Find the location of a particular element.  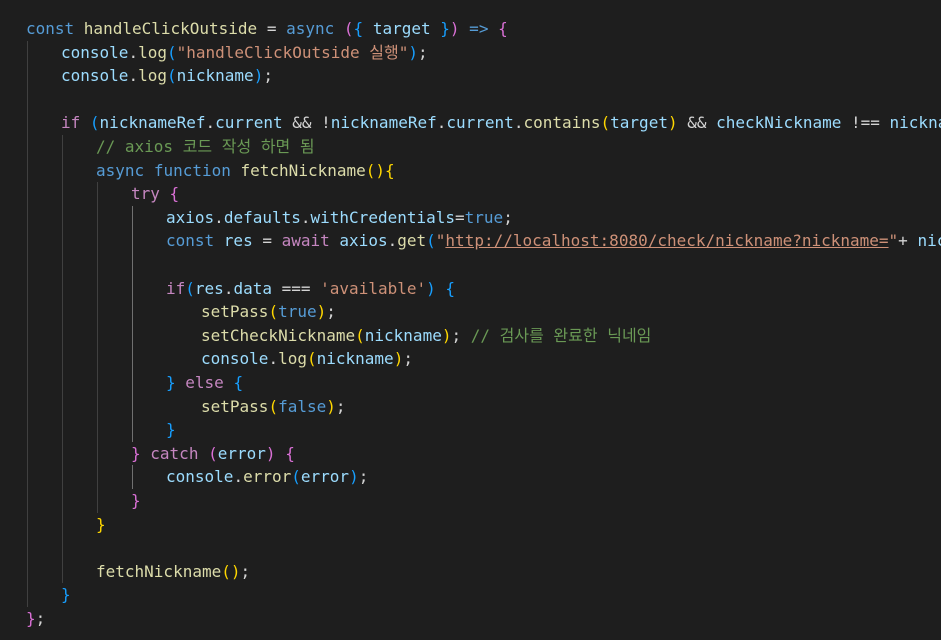

code-line: setPass(false); is located at coordinates (273, 407).